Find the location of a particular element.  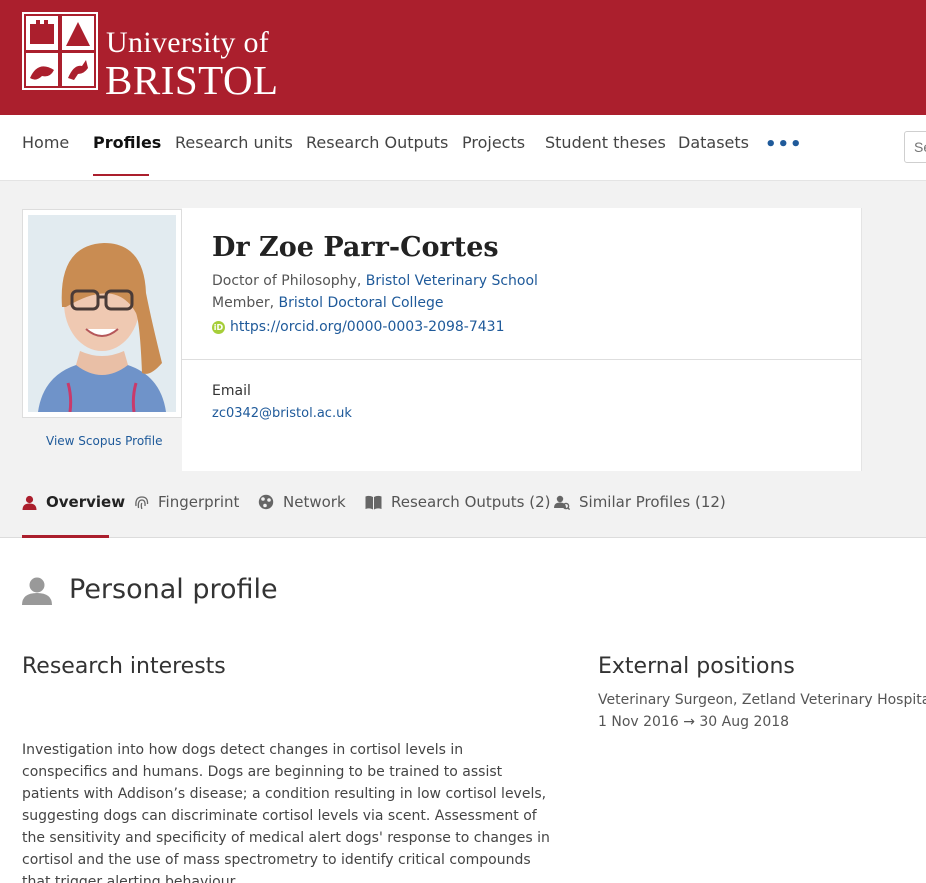

nav-profiles: Profiles is located at coordinates (127, 142).